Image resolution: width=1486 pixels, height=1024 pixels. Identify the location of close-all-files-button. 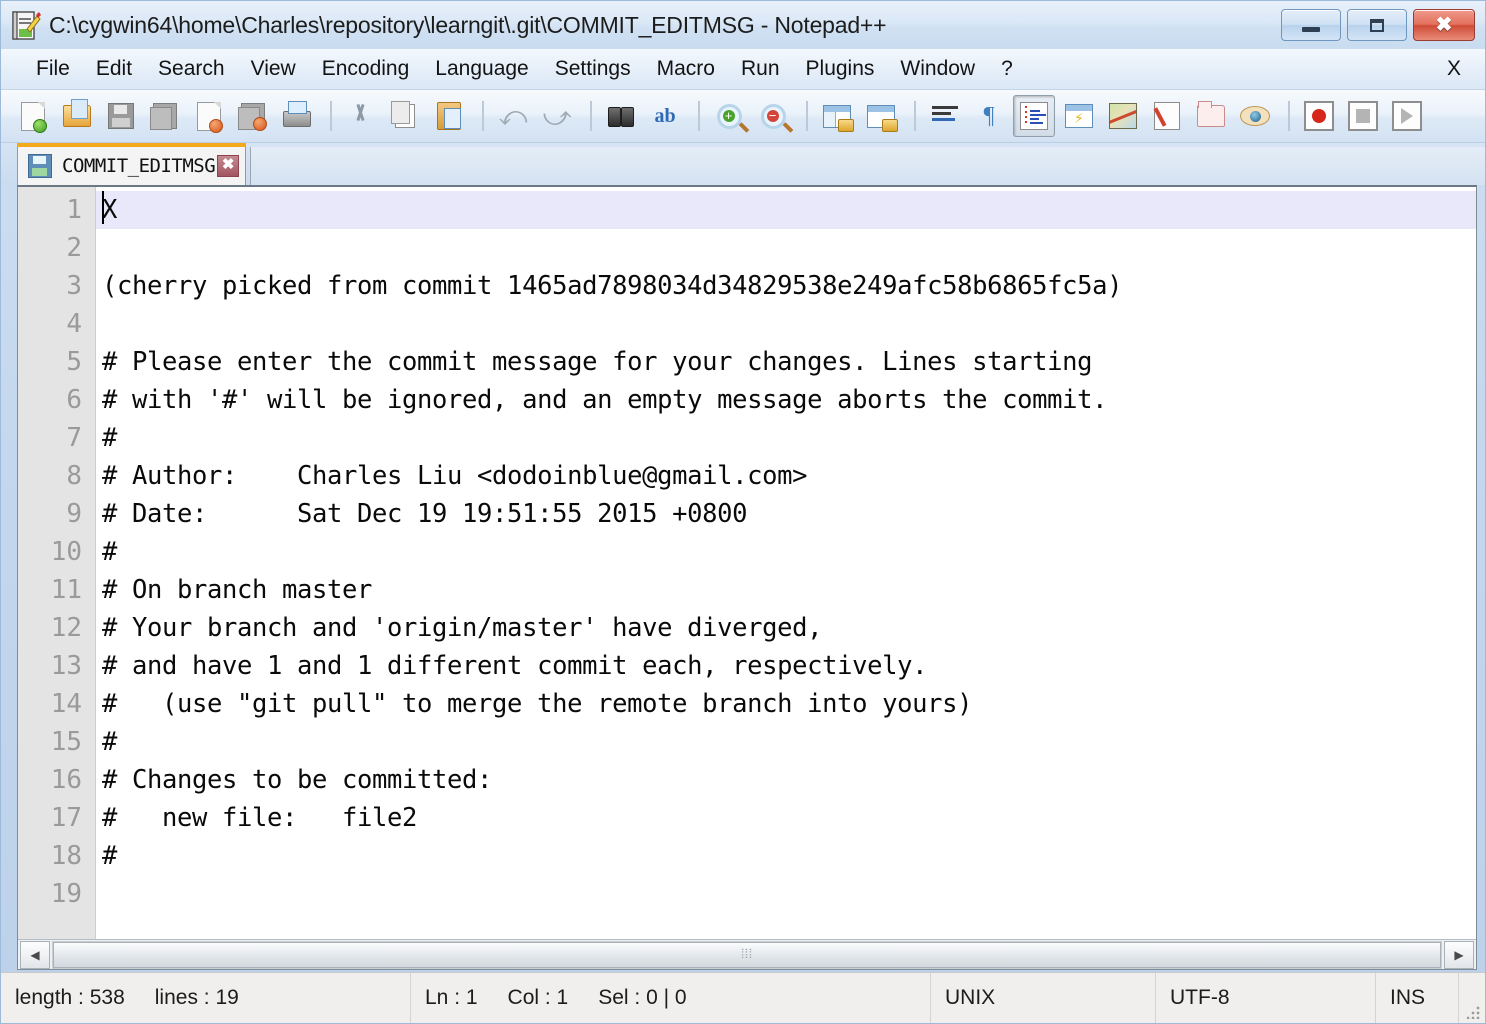
(253, 116).